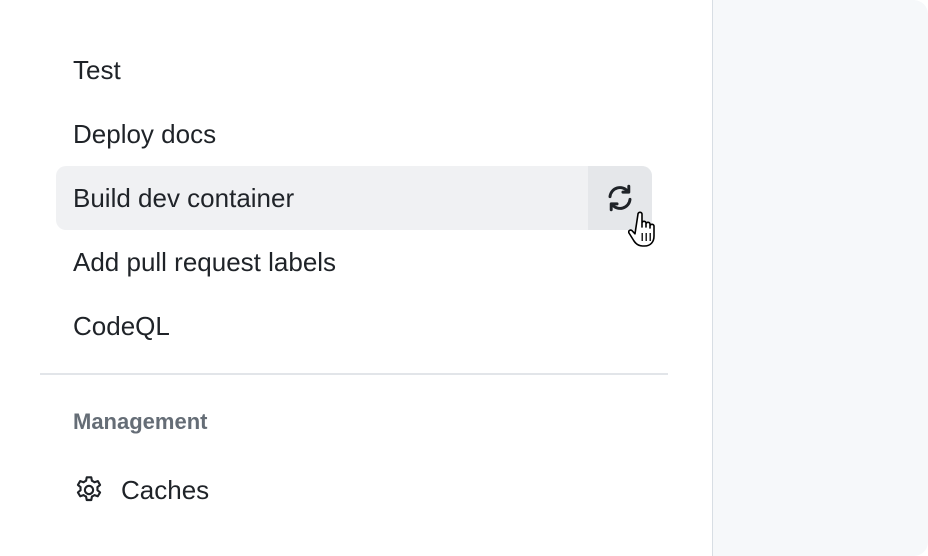 The image size is (928, 556). Describe the element at coordinates (205, 261) in the screenshot. I see `sidebar-item-label: Add pull request labels` at that location.